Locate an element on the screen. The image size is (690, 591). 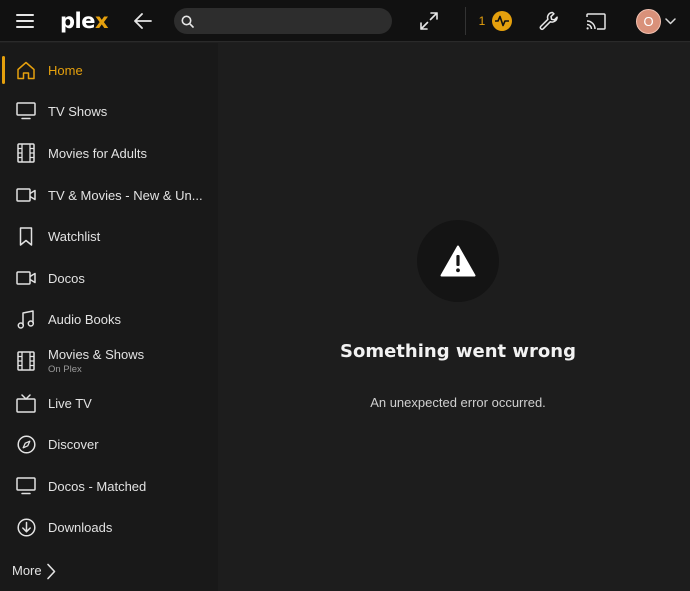
arrow-left-icon is located at coordinates (143, 21).